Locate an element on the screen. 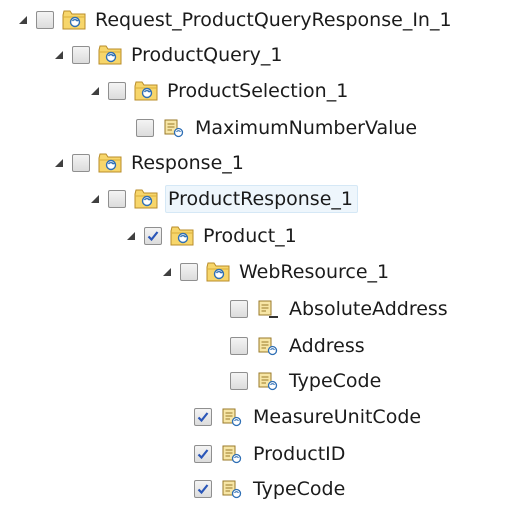 The width and height of the screenshot is (510, 506). node-label: ProductID is located at coordinates (300, 454).